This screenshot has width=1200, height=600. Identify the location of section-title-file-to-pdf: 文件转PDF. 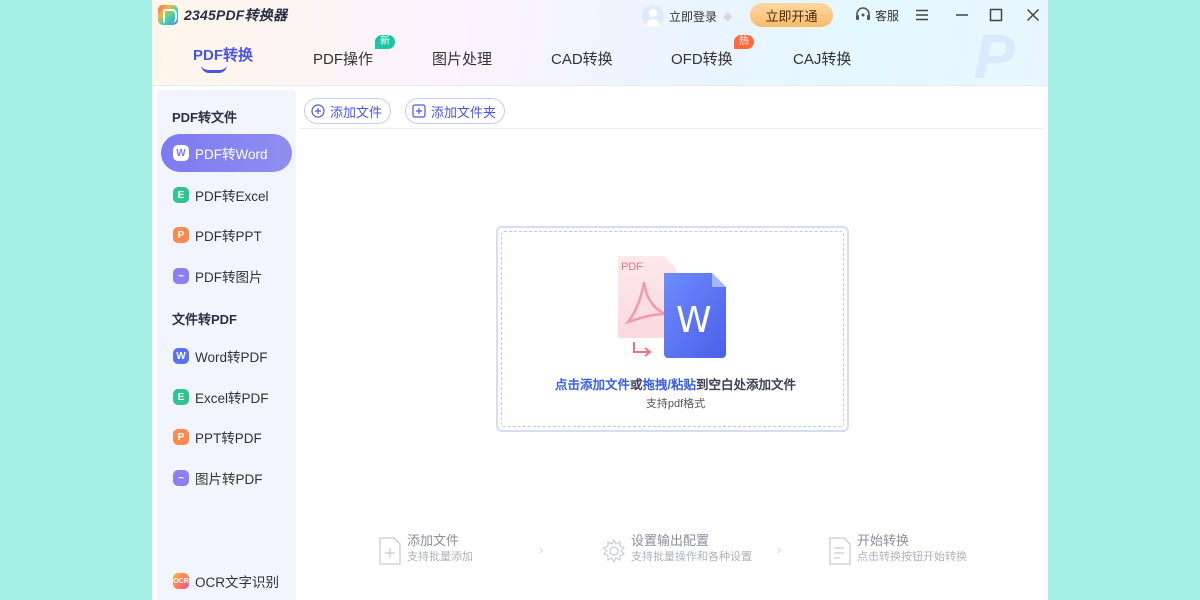
(205, 319).